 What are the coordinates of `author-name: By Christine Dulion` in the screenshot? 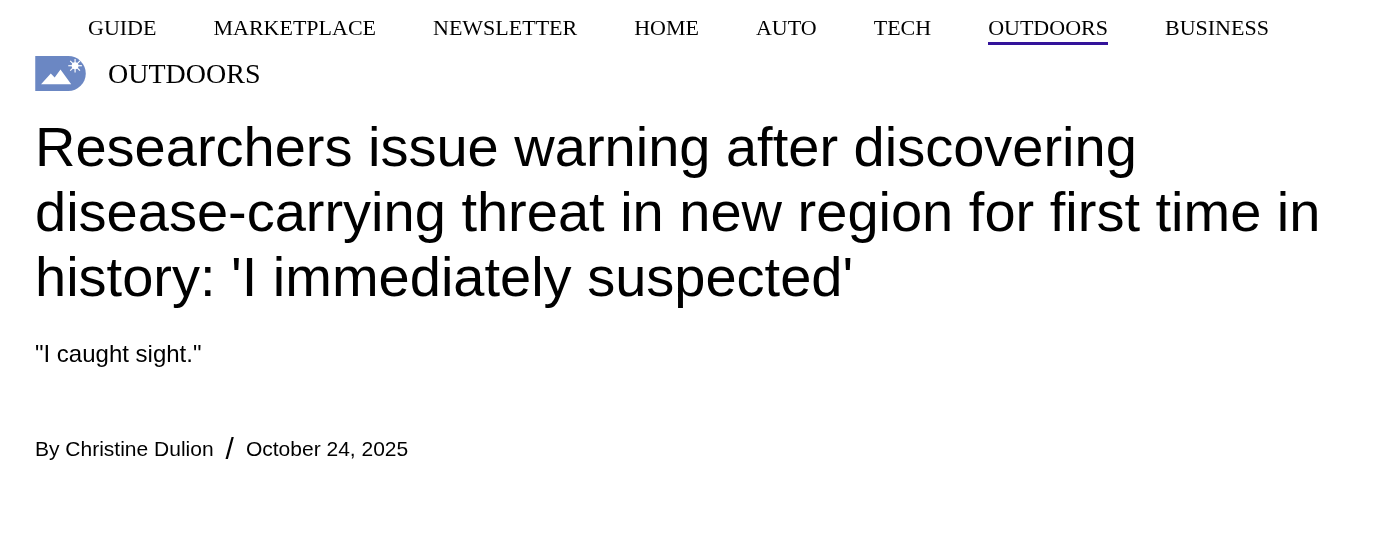 It's located at (124, 449).